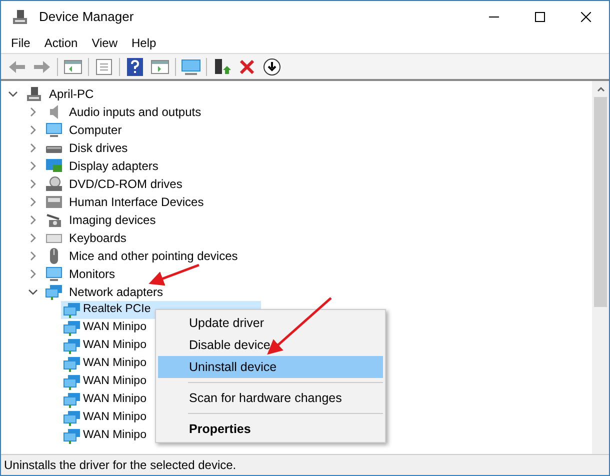  What do you see at coordinates (112, 220) in the screenshot?
I see `tree-item: Imaging devices` at bounding box center [112, 220].